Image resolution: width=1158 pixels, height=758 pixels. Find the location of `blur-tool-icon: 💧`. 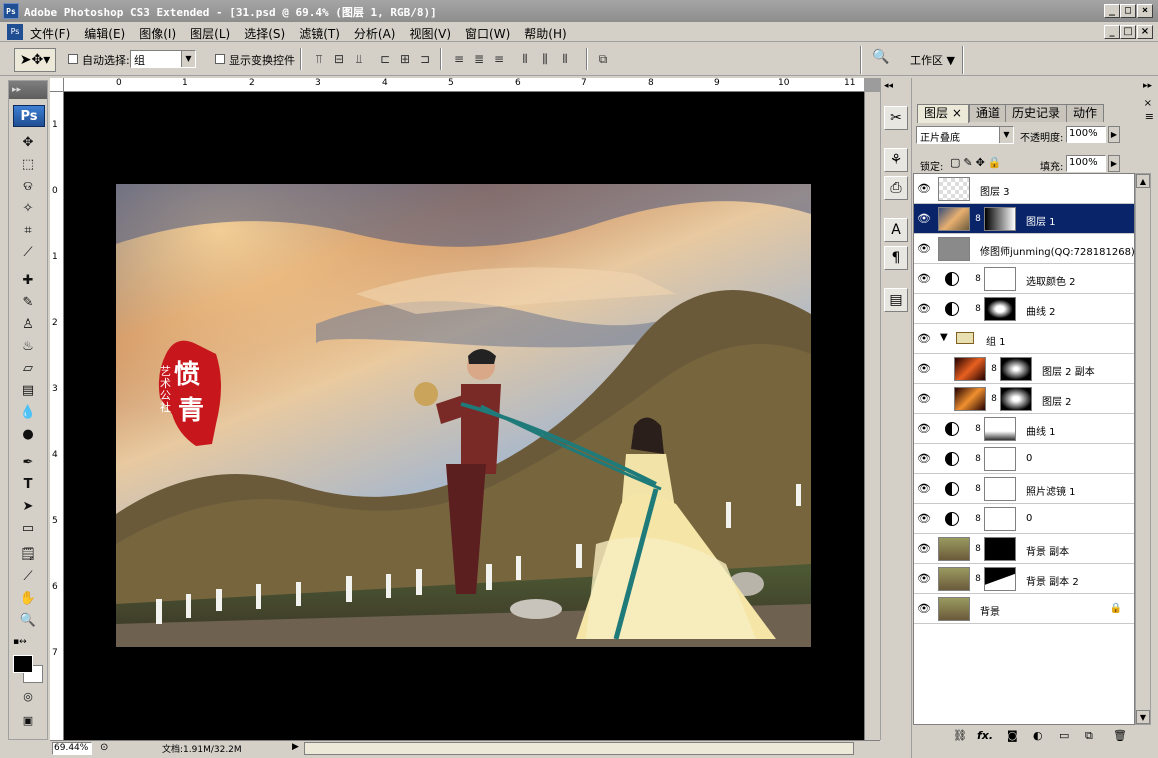

blur-tool-icon: 💧 is located at coordinates (28, 413).